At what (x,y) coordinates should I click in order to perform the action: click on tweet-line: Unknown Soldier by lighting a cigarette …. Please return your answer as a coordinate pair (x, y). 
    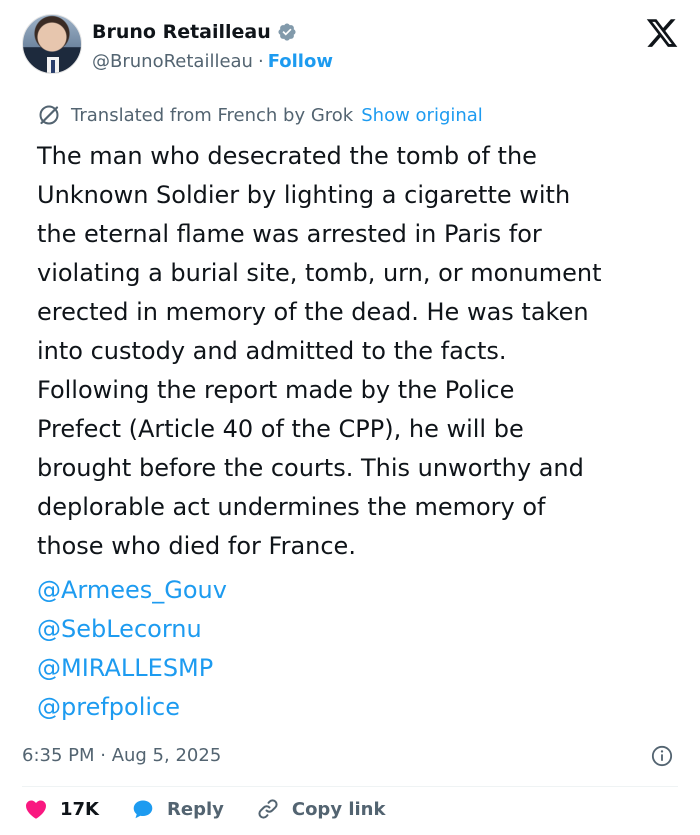
    Looking at the image, I should click on (304, 195).